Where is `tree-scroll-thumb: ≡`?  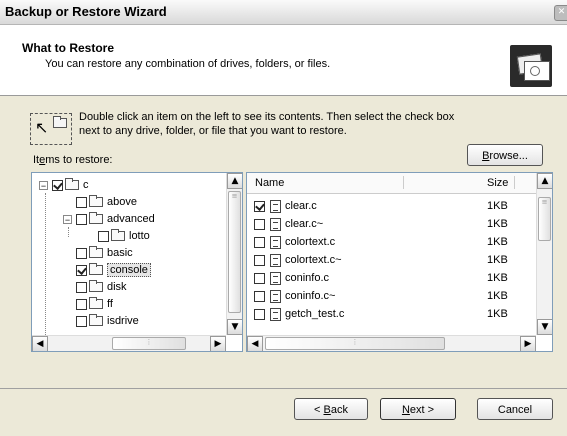 tree-scroll-thumb: ≡ is located at coordinates (234, 252).